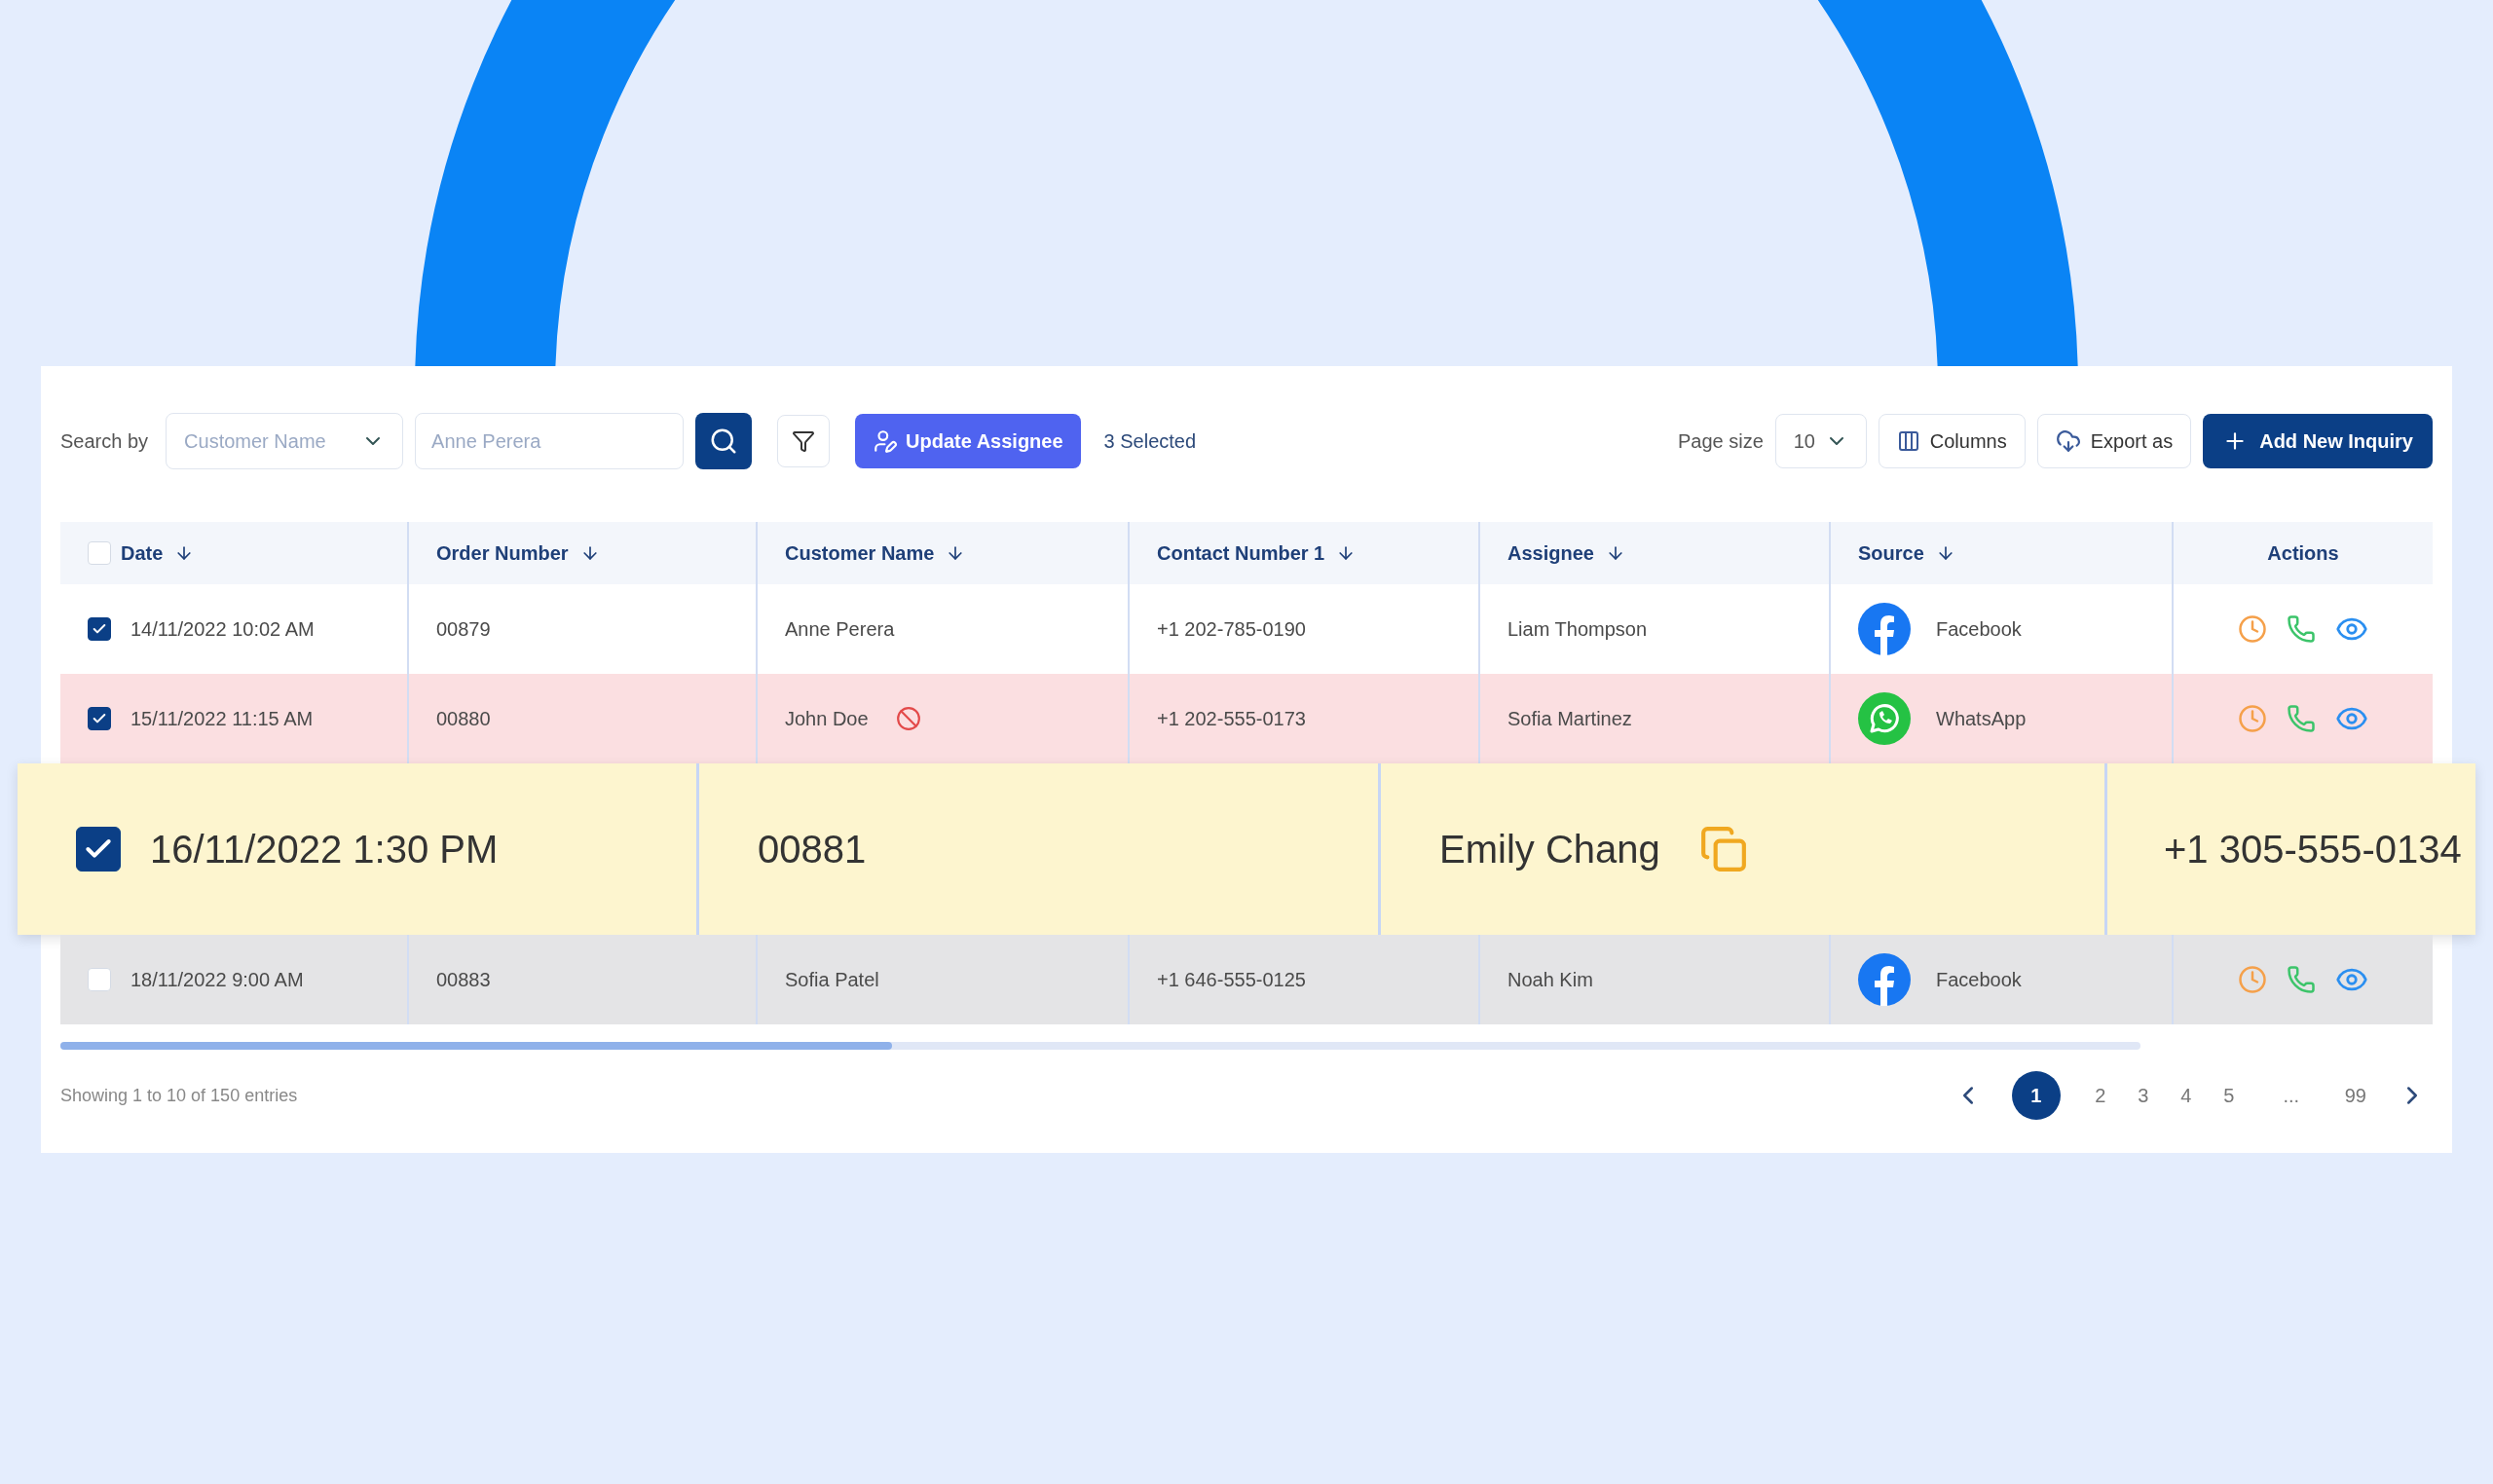 This screenshot has width=2493, height=1484. I want to click on table-cell-text: WhatsApp, so click(1982, 719).